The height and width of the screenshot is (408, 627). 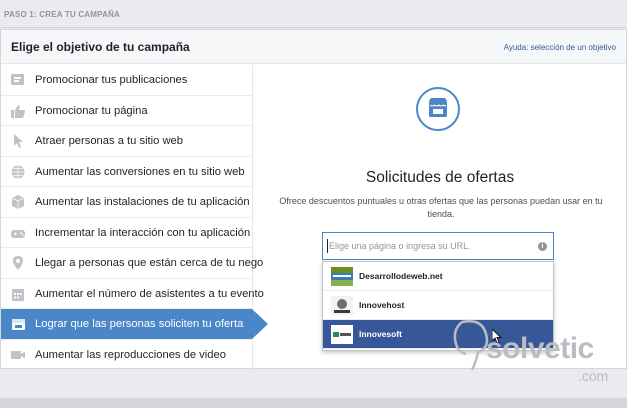 I want to click on step-header: PASO 1: CREA TU CAMPAÑA, so click(x=313, y=14).